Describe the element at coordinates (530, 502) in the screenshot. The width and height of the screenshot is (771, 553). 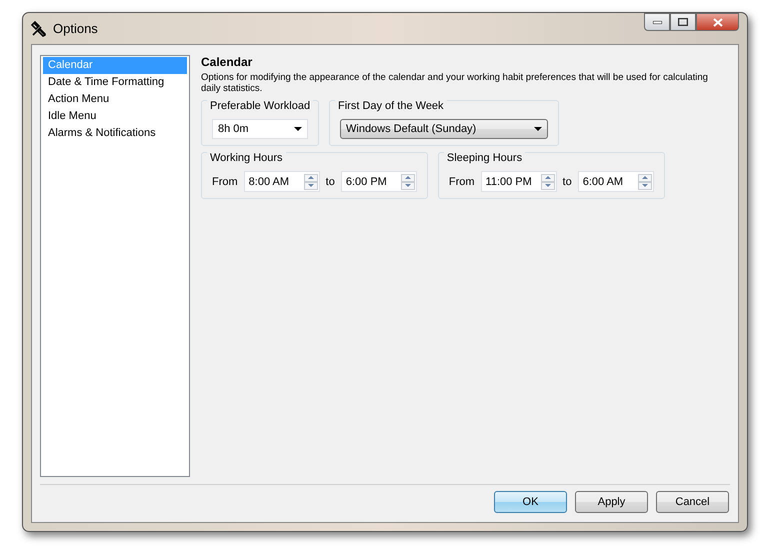
I see `dialog-button: OK` at that location.